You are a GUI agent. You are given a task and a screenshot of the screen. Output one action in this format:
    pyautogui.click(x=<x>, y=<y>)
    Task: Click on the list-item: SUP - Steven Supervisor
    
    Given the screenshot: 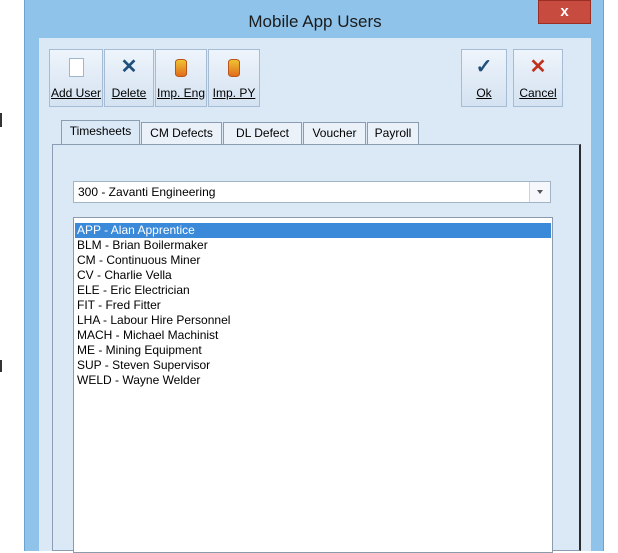 What is the action you would take?
    pyautogui.click(x=313, y=365)
    